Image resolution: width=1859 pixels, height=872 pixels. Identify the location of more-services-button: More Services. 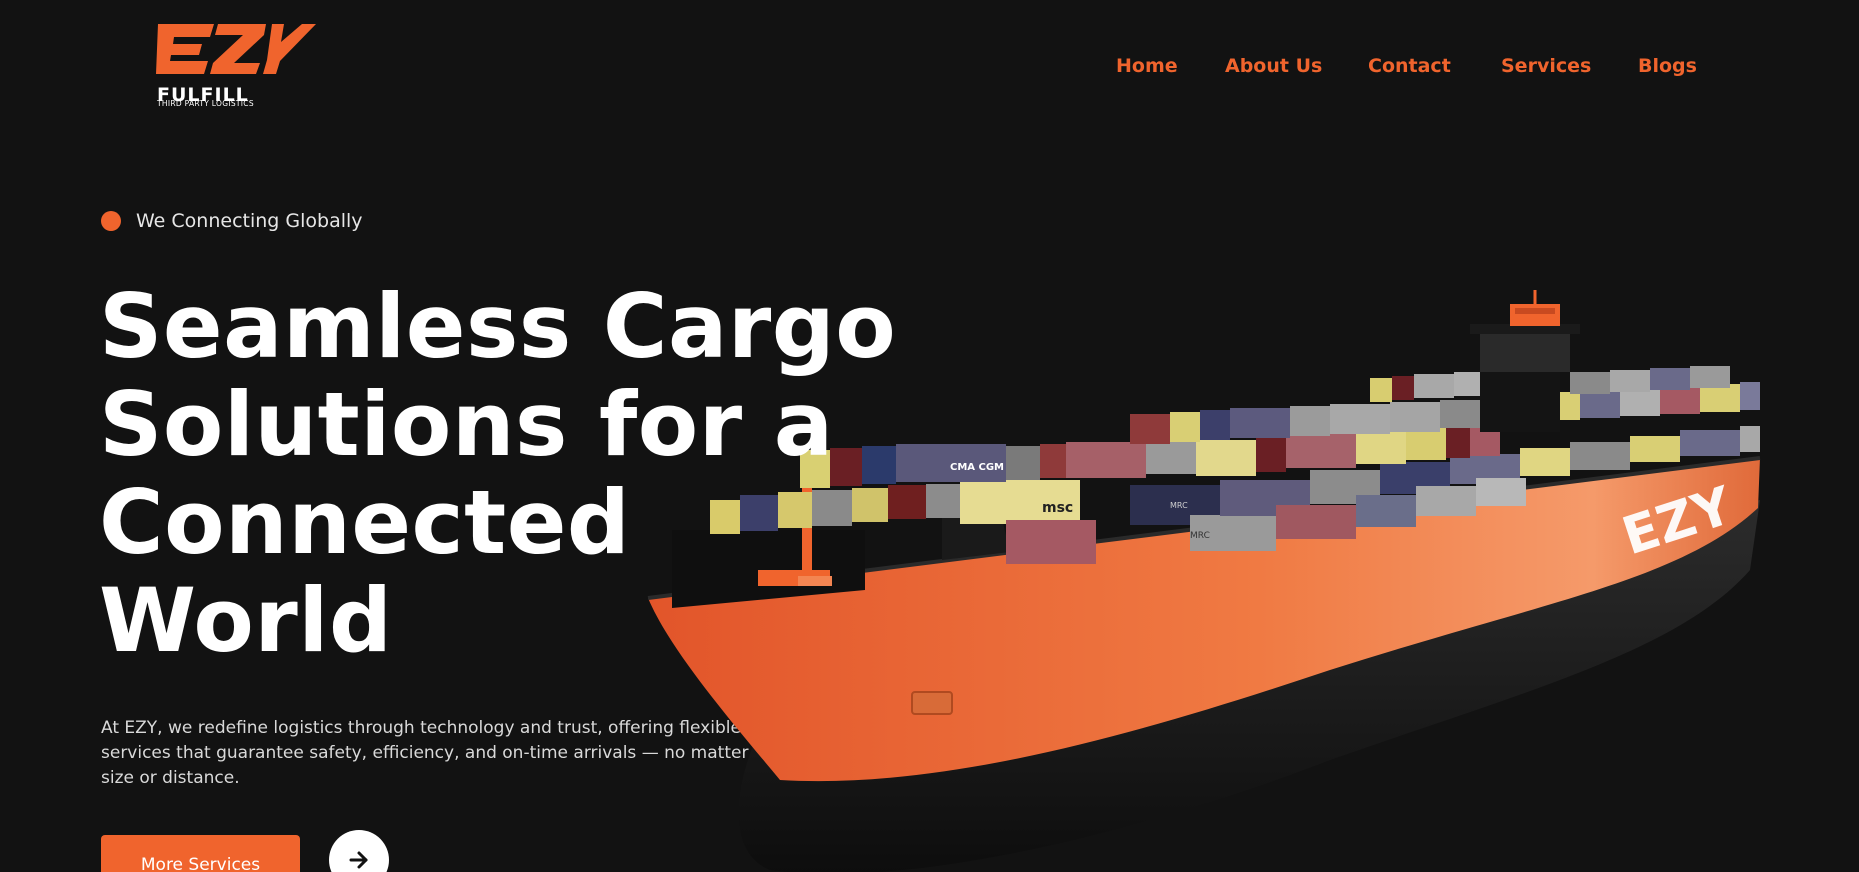
(200, 853).